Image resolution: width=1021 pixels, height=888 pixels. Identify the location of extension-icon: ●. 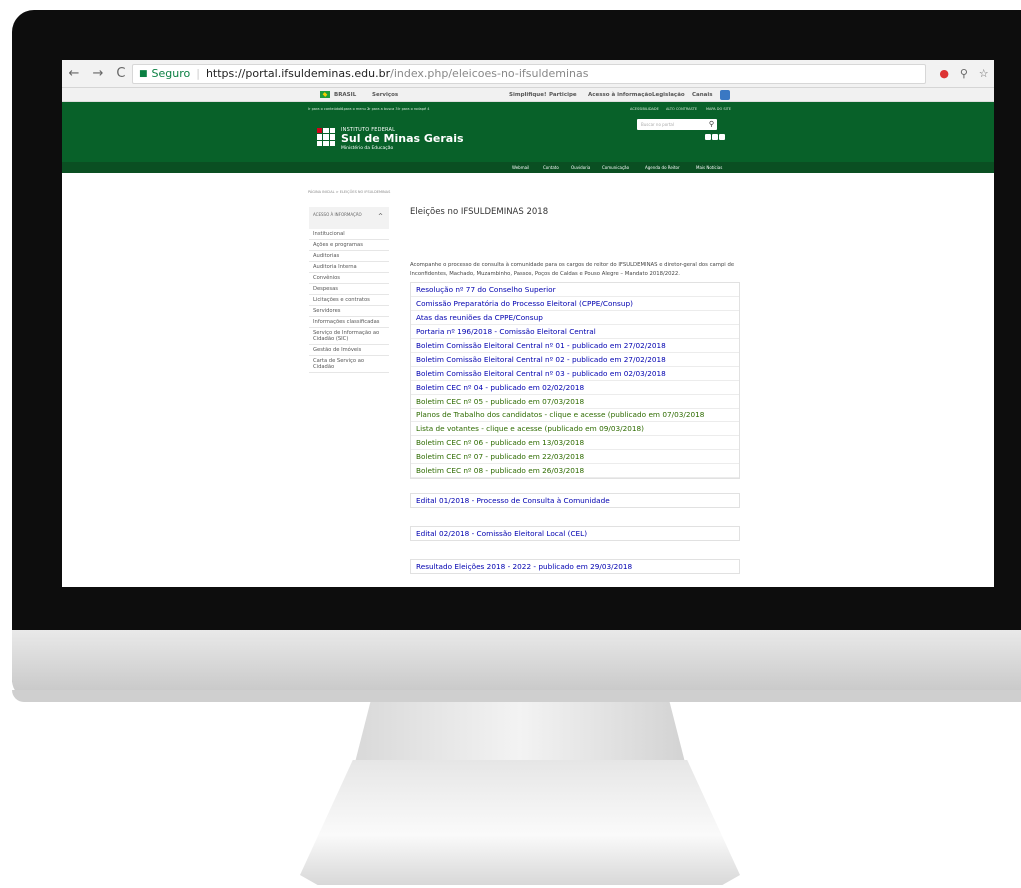
(944, 73).